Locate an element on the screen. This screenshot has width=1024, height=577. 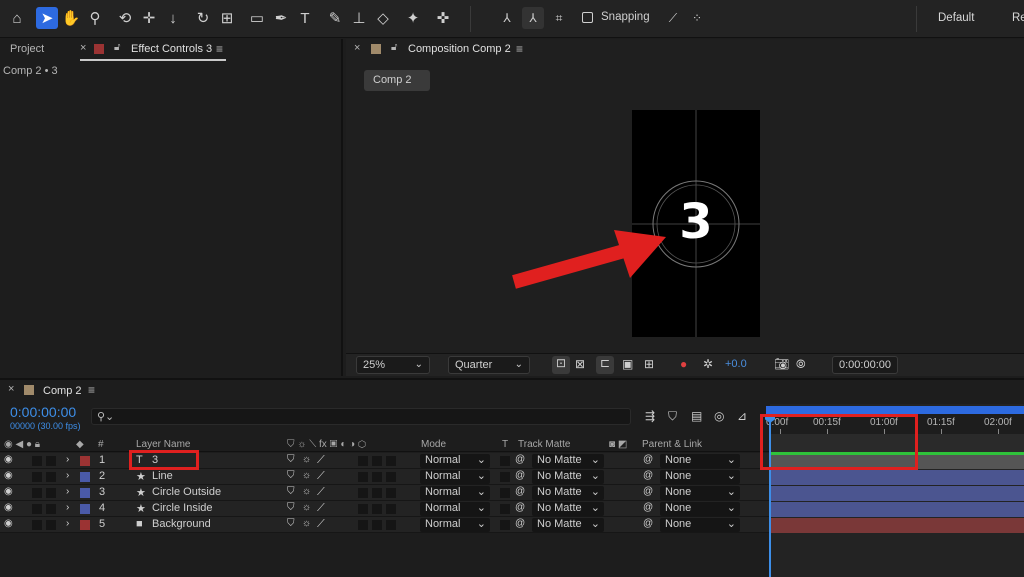
panel-menu-icon: ≡ is located at coordinates (91, 390).